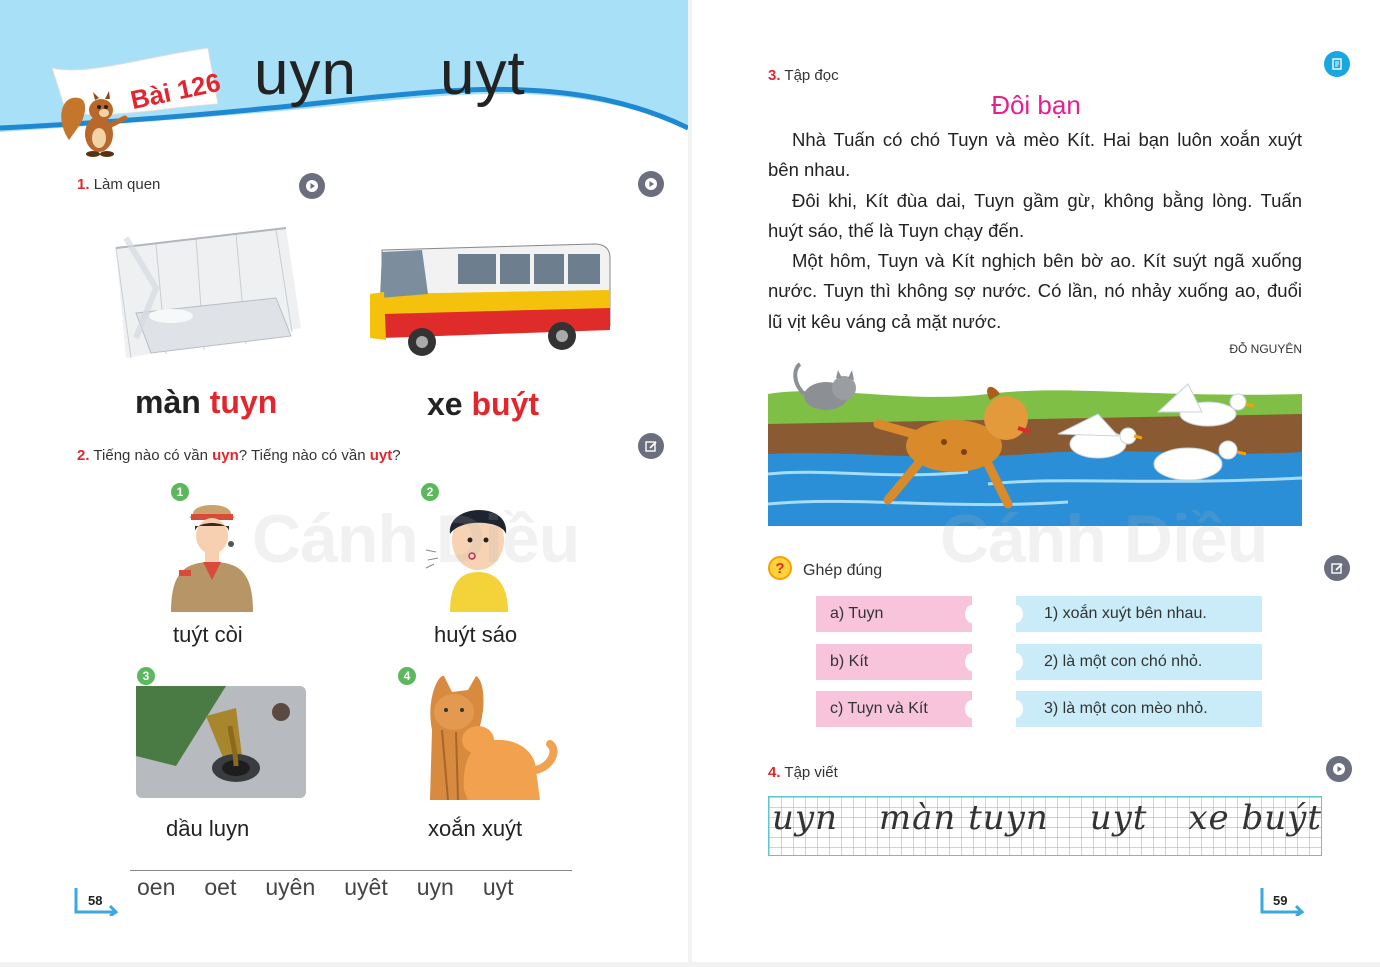 The height and width of the screenshot is (967, 1380). I want to click on section-number: 2., so click(83, 455).